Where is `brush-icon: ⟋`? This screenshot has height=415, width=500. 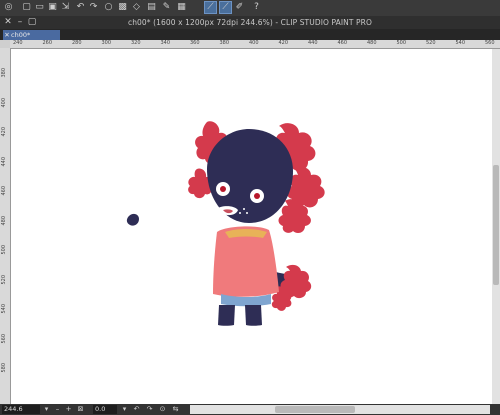
brush-icon: ⟋ is located at coordinates (210, 7).